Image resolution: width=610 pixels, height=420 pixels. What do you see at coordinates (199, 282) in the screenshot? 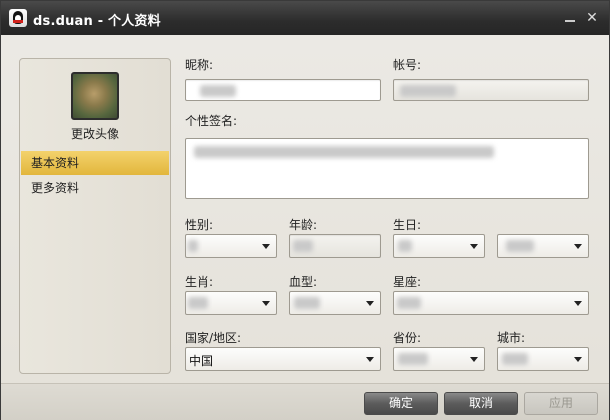
I see `zodiac-animal-label: 生肖:` at bounding box center [199, 282].